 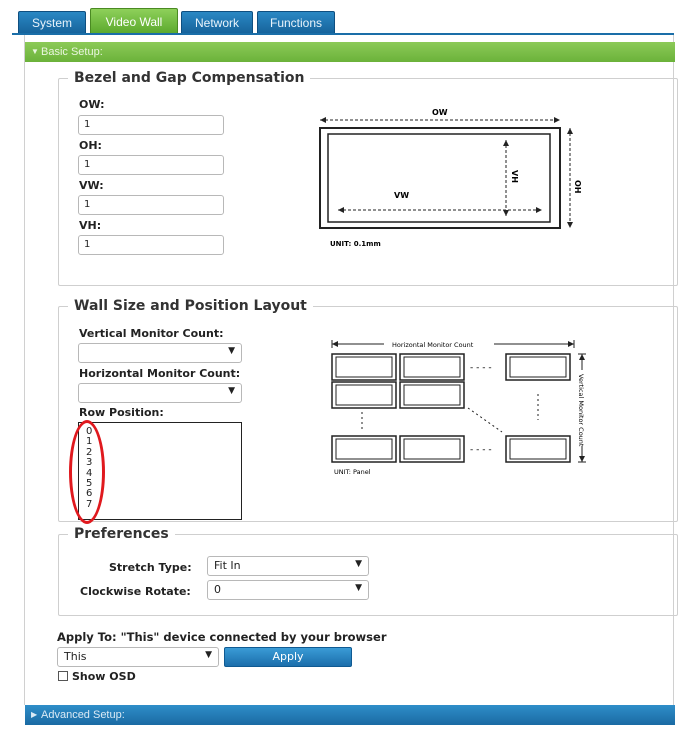 What do you see at coordinates (189, 78) in the screenshot?
I see `bezel-title: Bezel and Gap Compensation` at bounding box center [189, 78].